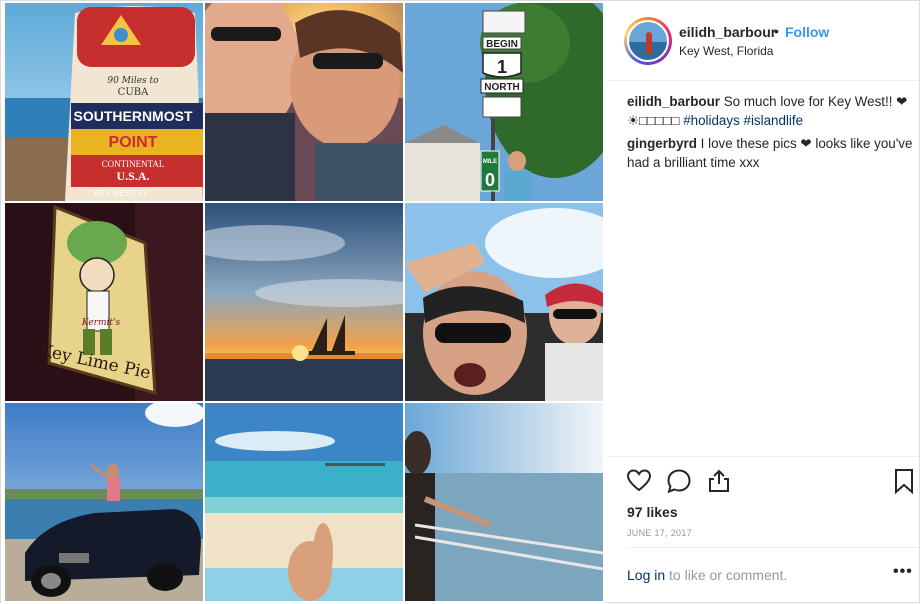  I want to click on buoy-text-usa: U.S.A., so click(132, 176).